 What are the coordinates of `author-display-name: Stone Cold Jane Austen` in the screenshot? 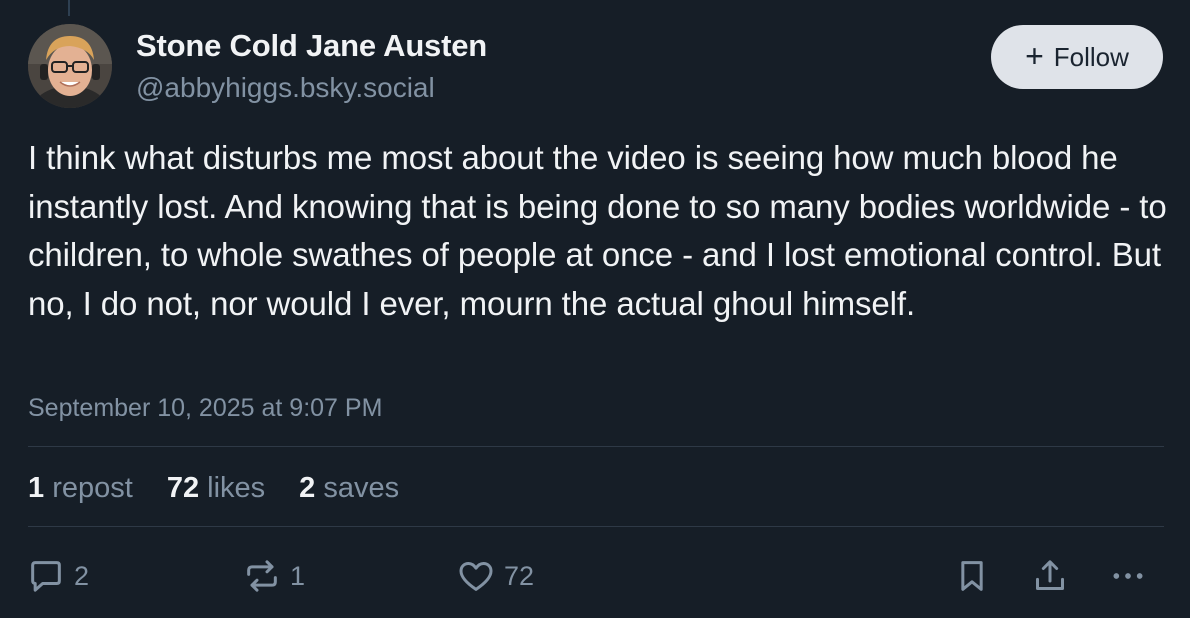 It's located at (311, 46).